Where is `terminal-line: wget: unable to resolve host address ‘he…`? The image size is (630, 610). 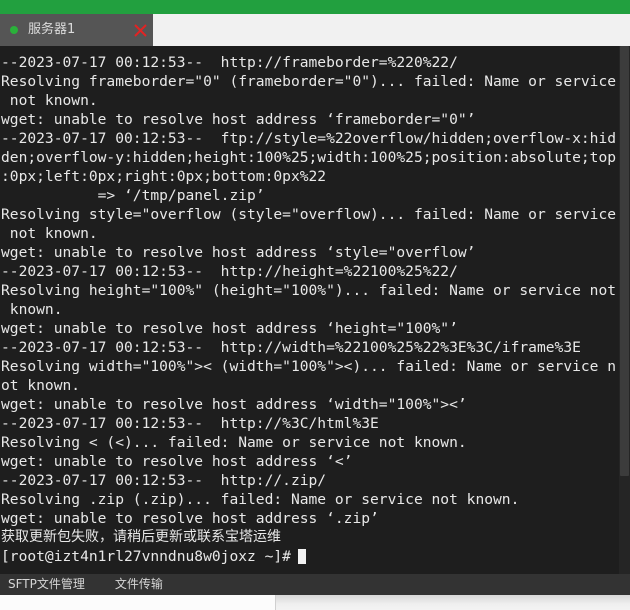
terminal-line: wget: unable to resolve host address ‘he… is located at coordinates (229, 328).